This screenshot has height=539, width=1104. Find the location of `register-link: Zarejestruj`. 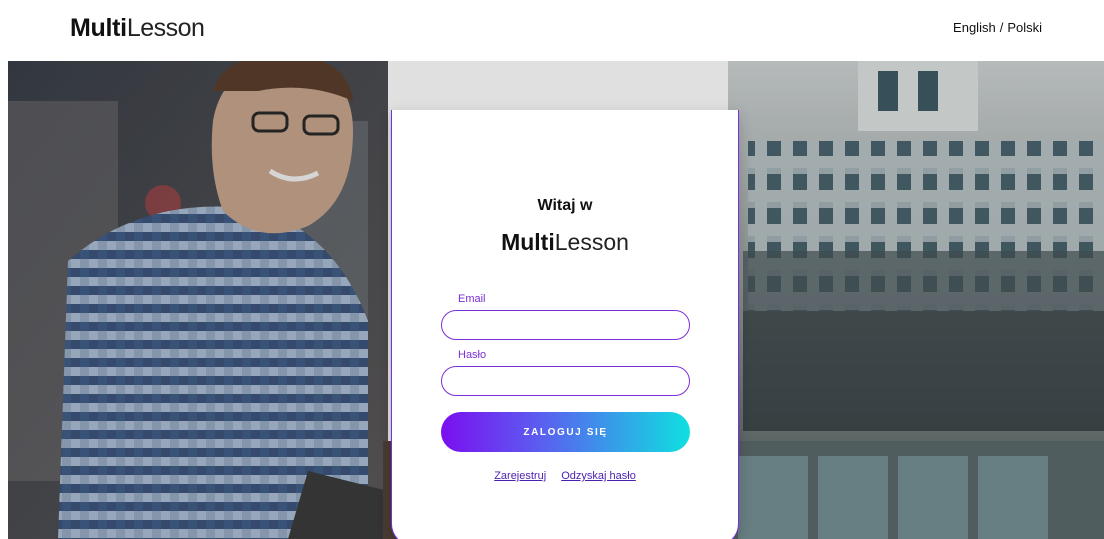

register-link: Zarejestruj is located at coordinates (520, 476).